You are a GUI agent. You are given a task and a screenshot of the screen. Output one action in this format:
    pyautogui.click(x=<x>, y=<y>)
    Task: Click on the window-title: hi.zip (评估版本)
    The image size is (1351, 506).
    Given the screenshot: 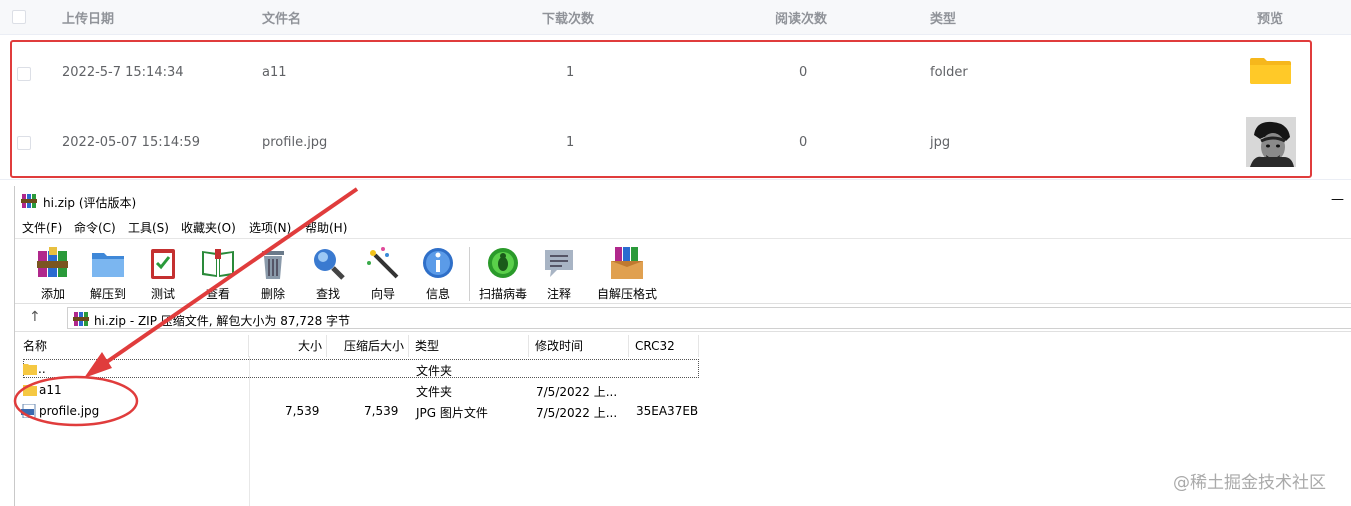 What is the action you would take?
    pyautogui.click(x=90, y=203)
    